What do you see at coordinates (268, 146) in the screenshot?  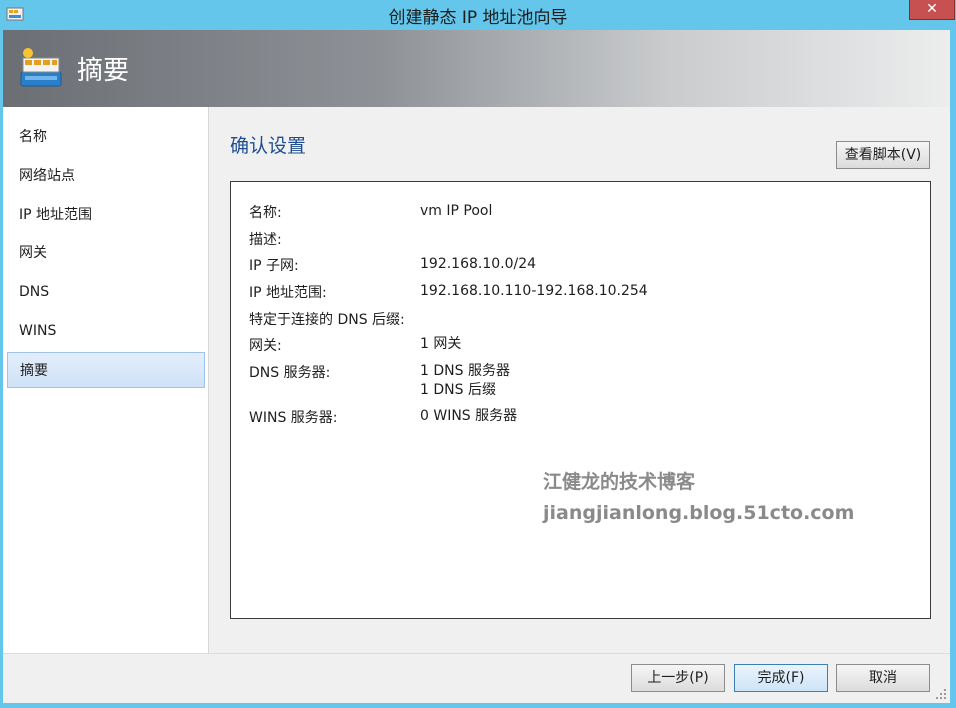 I see `section-title: 确认设置` at bounding box center [268, 146].